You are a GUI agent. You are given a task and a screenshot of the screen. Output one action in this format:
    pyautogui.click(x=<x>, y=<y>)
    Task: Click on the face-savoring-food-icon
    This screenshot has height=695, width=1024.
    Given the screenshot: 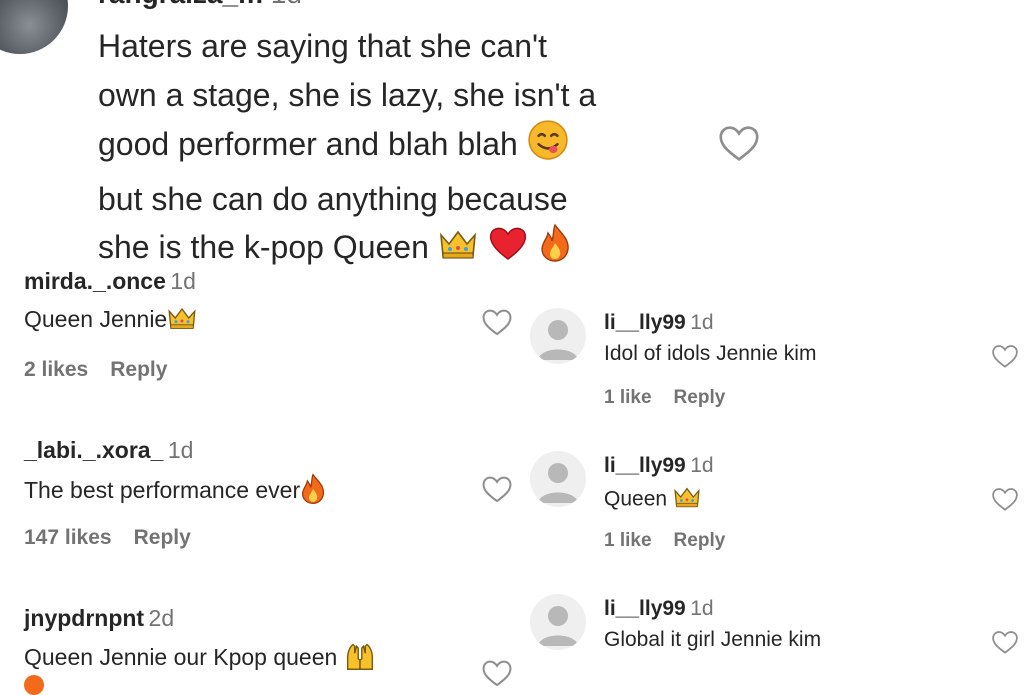 What is the action you would take?
    pyautogui.click(x=548, y=147)
    